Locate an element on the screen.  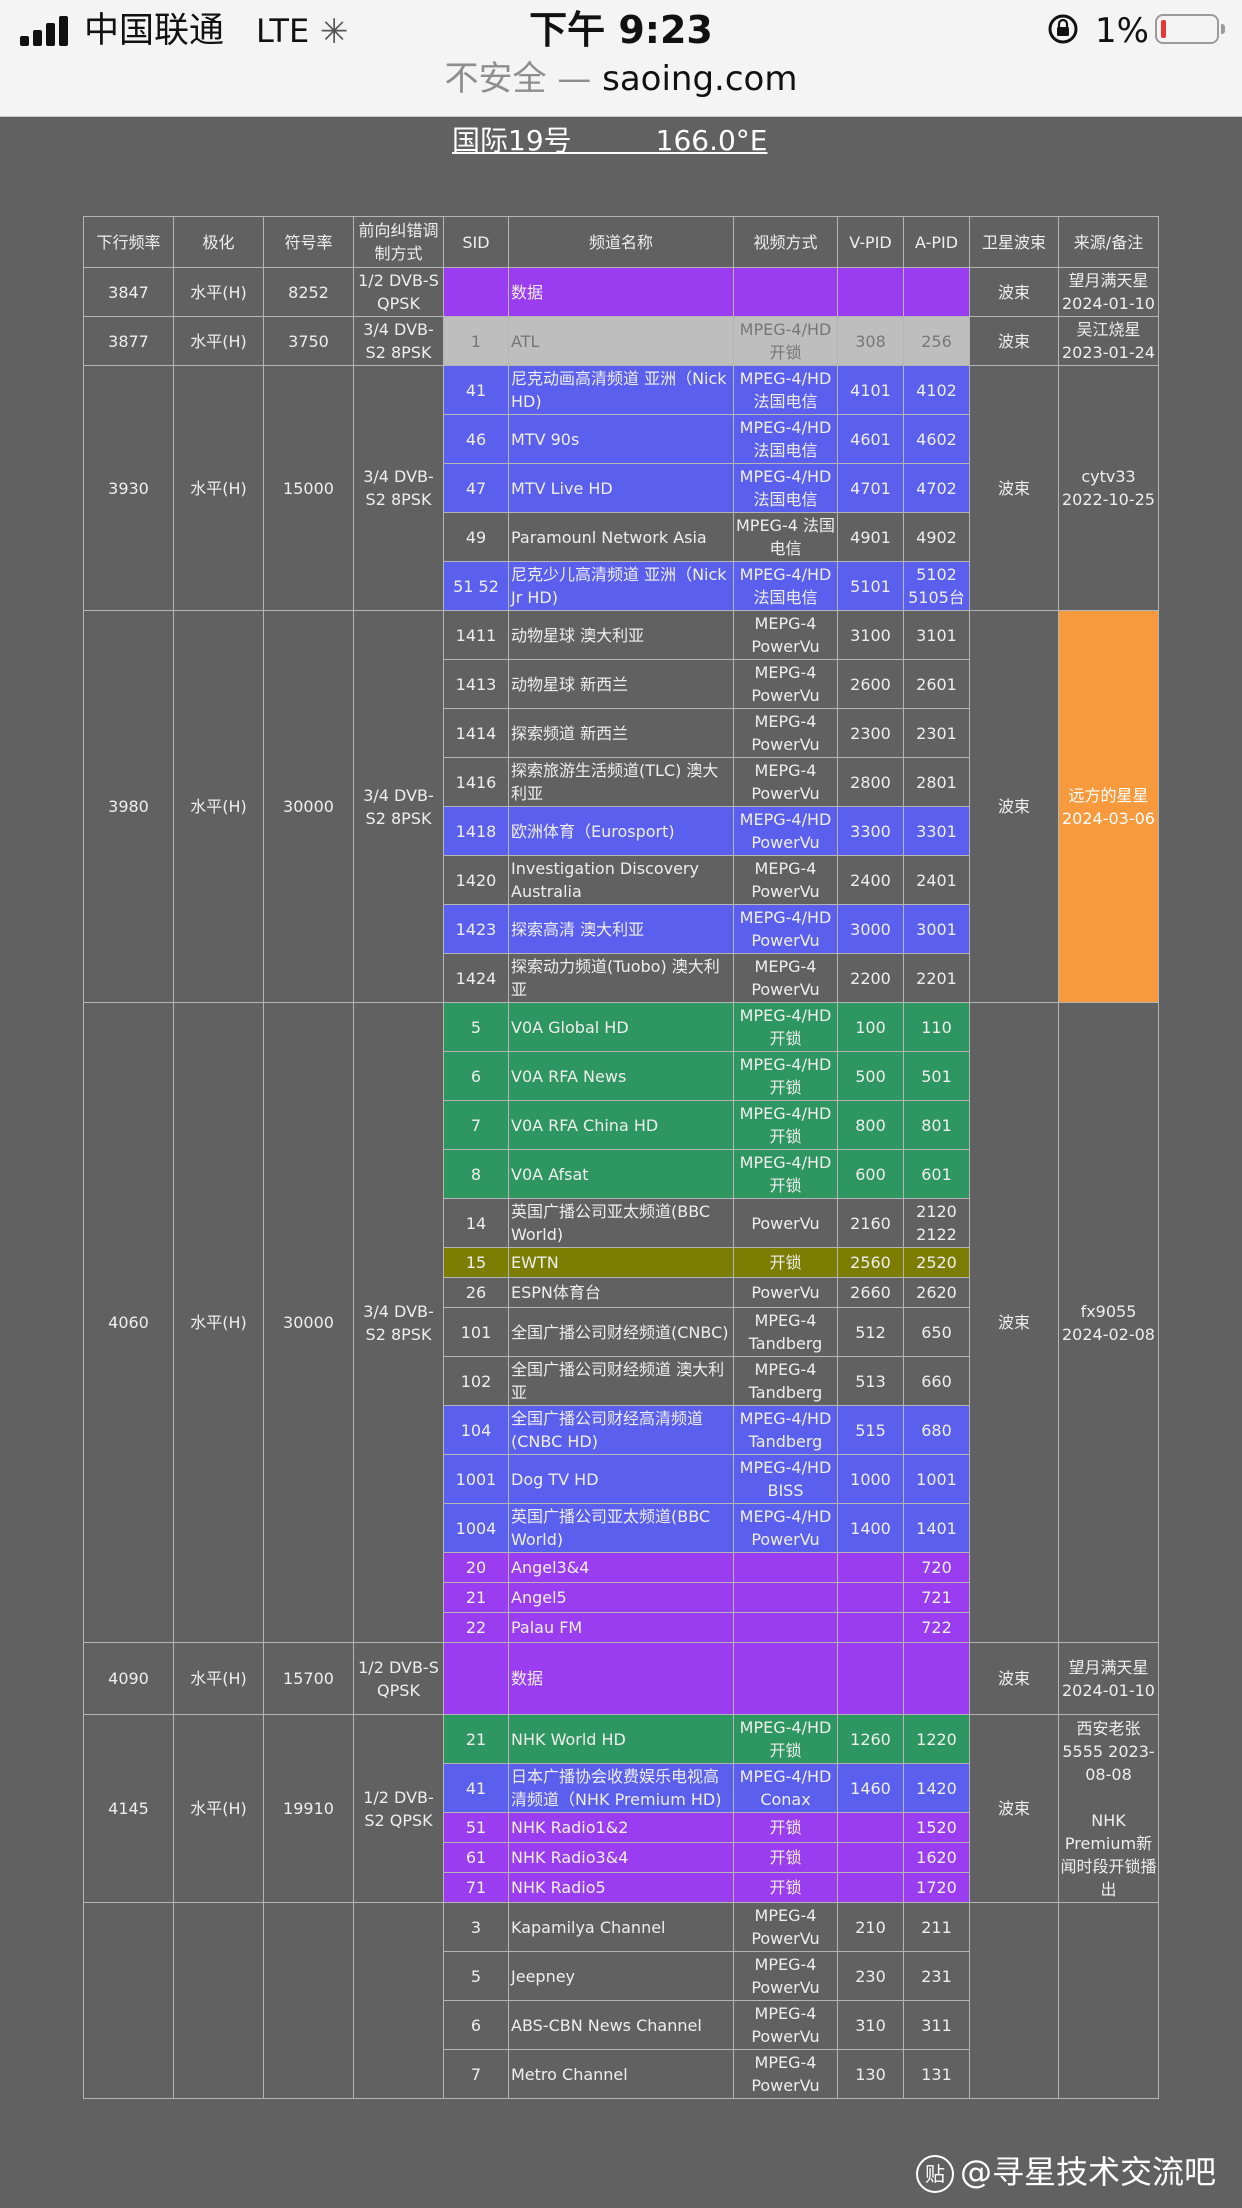
cell-apid: 2801 is located at coordinates (936, 782).